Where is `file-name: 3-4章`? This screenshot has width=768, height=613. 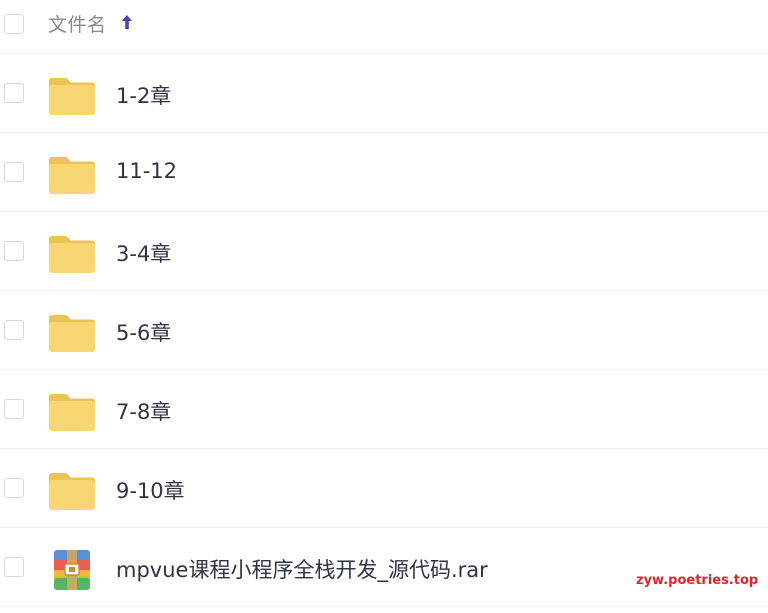 file-name: 3-4章 is located at coordinates (143, 253).